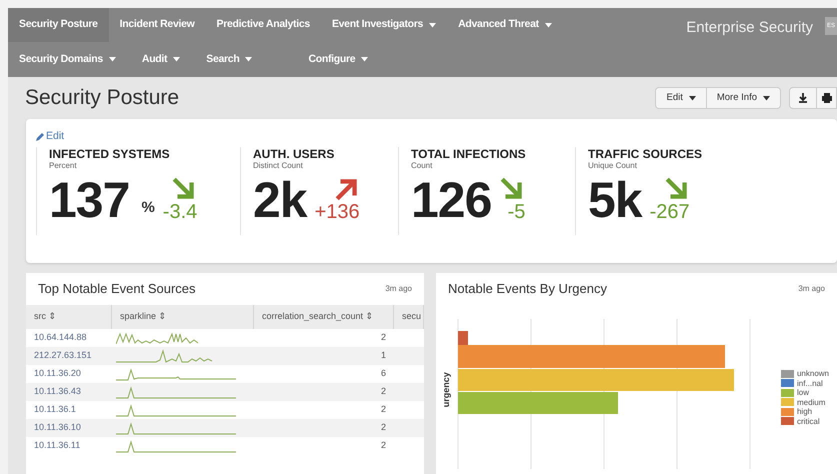 This screenshot has height=474, width=837. What do you see at coordinates (102, 98) in the screenshot?
I see `page-title: Security Posture` at bounding box center [102, 98].